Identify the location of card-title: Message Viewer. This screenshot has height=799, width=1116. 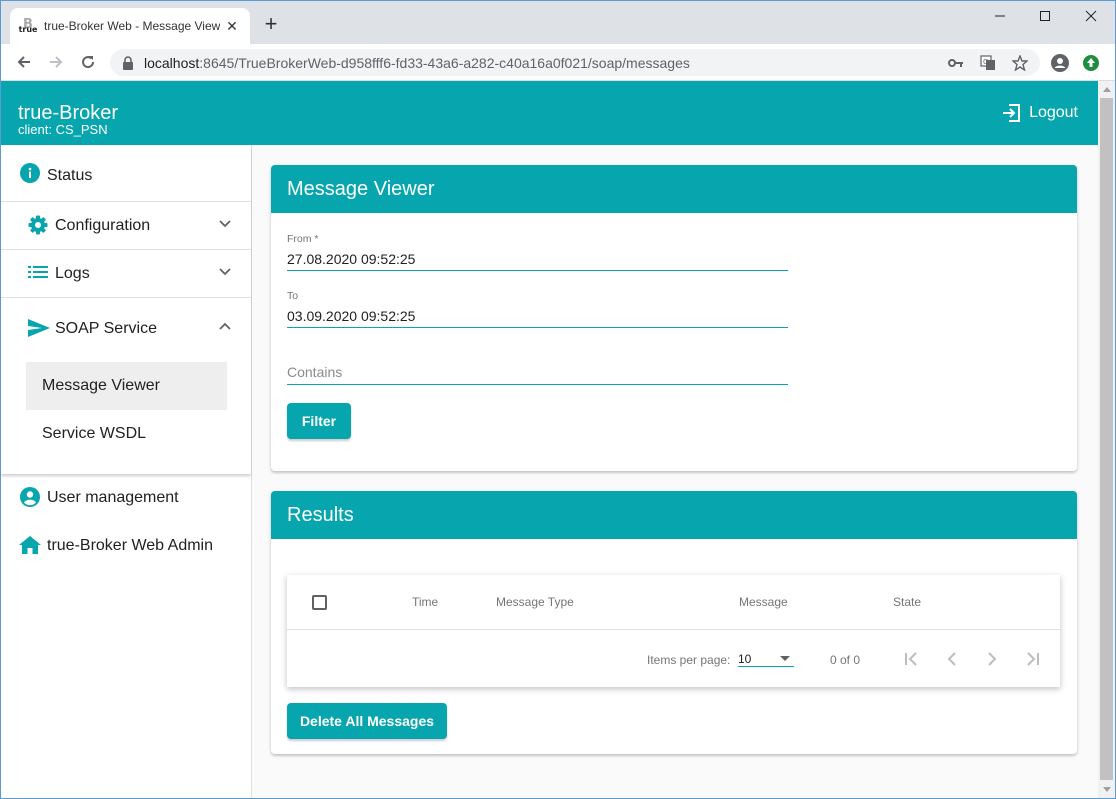
(674, 189).